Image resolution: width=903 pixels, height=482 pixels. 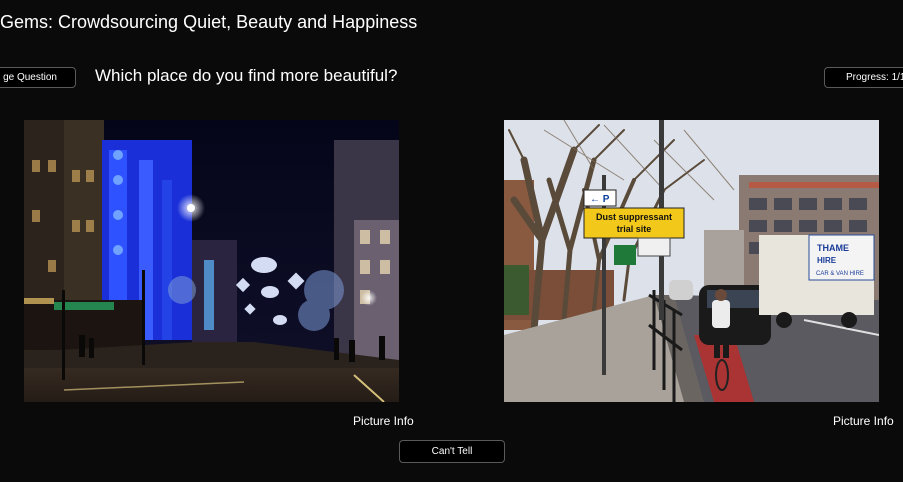 What do you see at coordinates (634, 229) in the screenshot?
I see `sign-text-line2: trial site` at bounding box center [634, 229].